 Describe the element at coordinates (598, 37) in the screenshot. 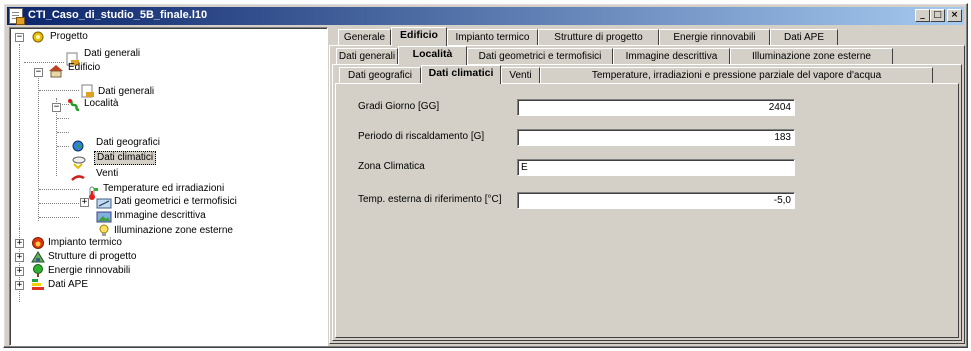

I see `tab-strutture-di-progetto: Strutture di progetto` at that location.